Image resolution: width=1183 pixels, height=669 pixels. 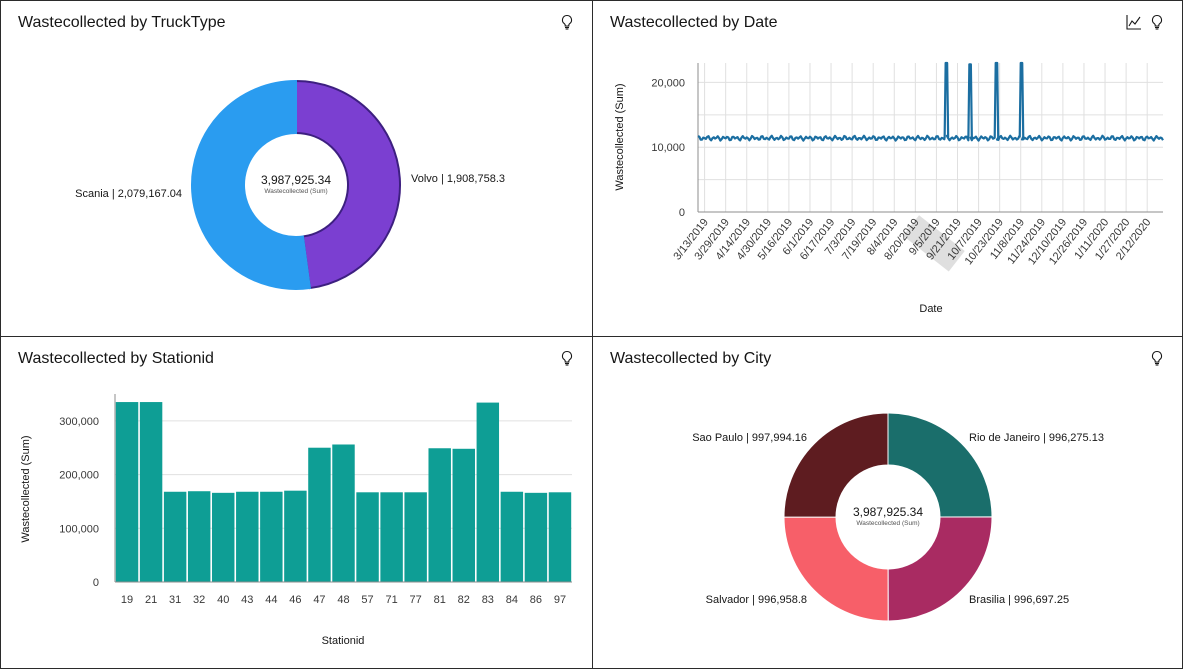 I want to click on x-tick-label: 81, so click(x=440, y=600).